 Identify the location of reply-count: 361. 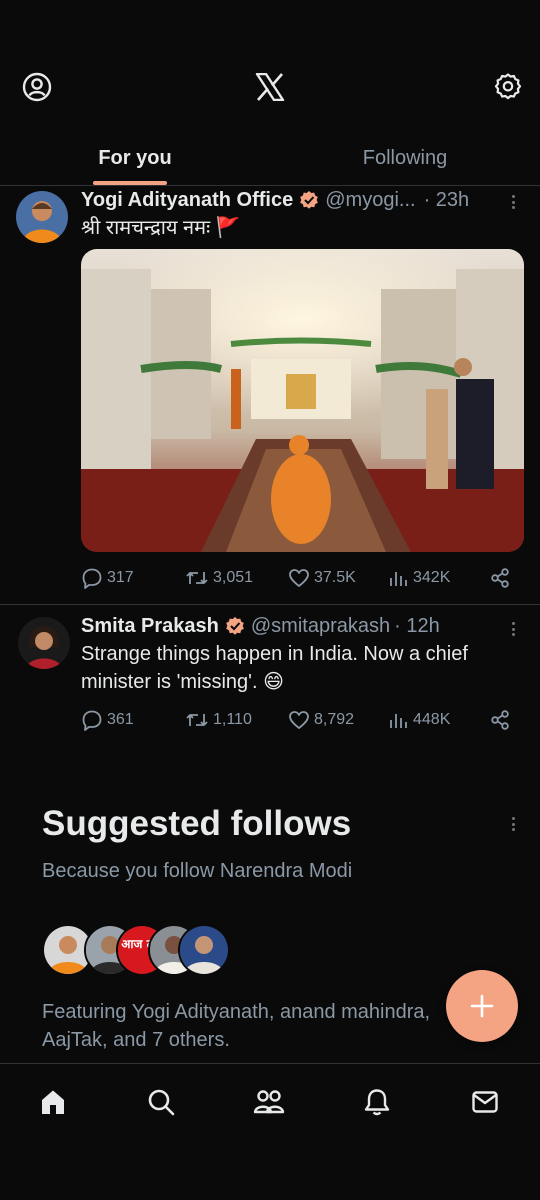
(120, 719).